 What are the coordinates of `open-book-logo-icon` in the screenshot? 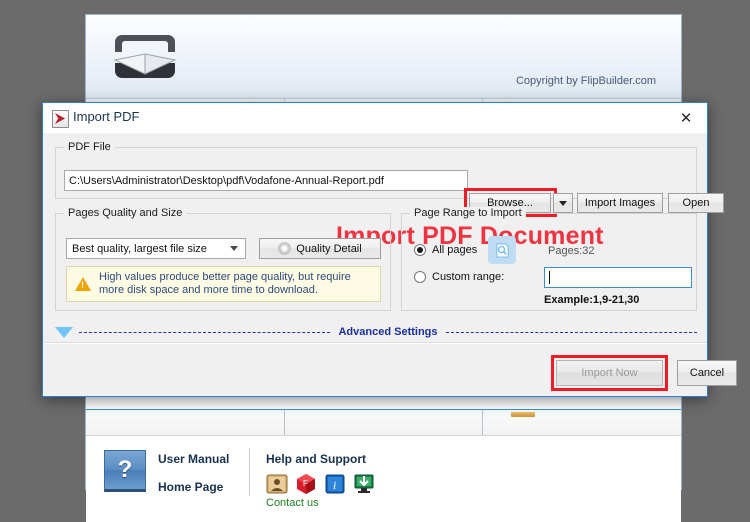 It's located at (145, 58).